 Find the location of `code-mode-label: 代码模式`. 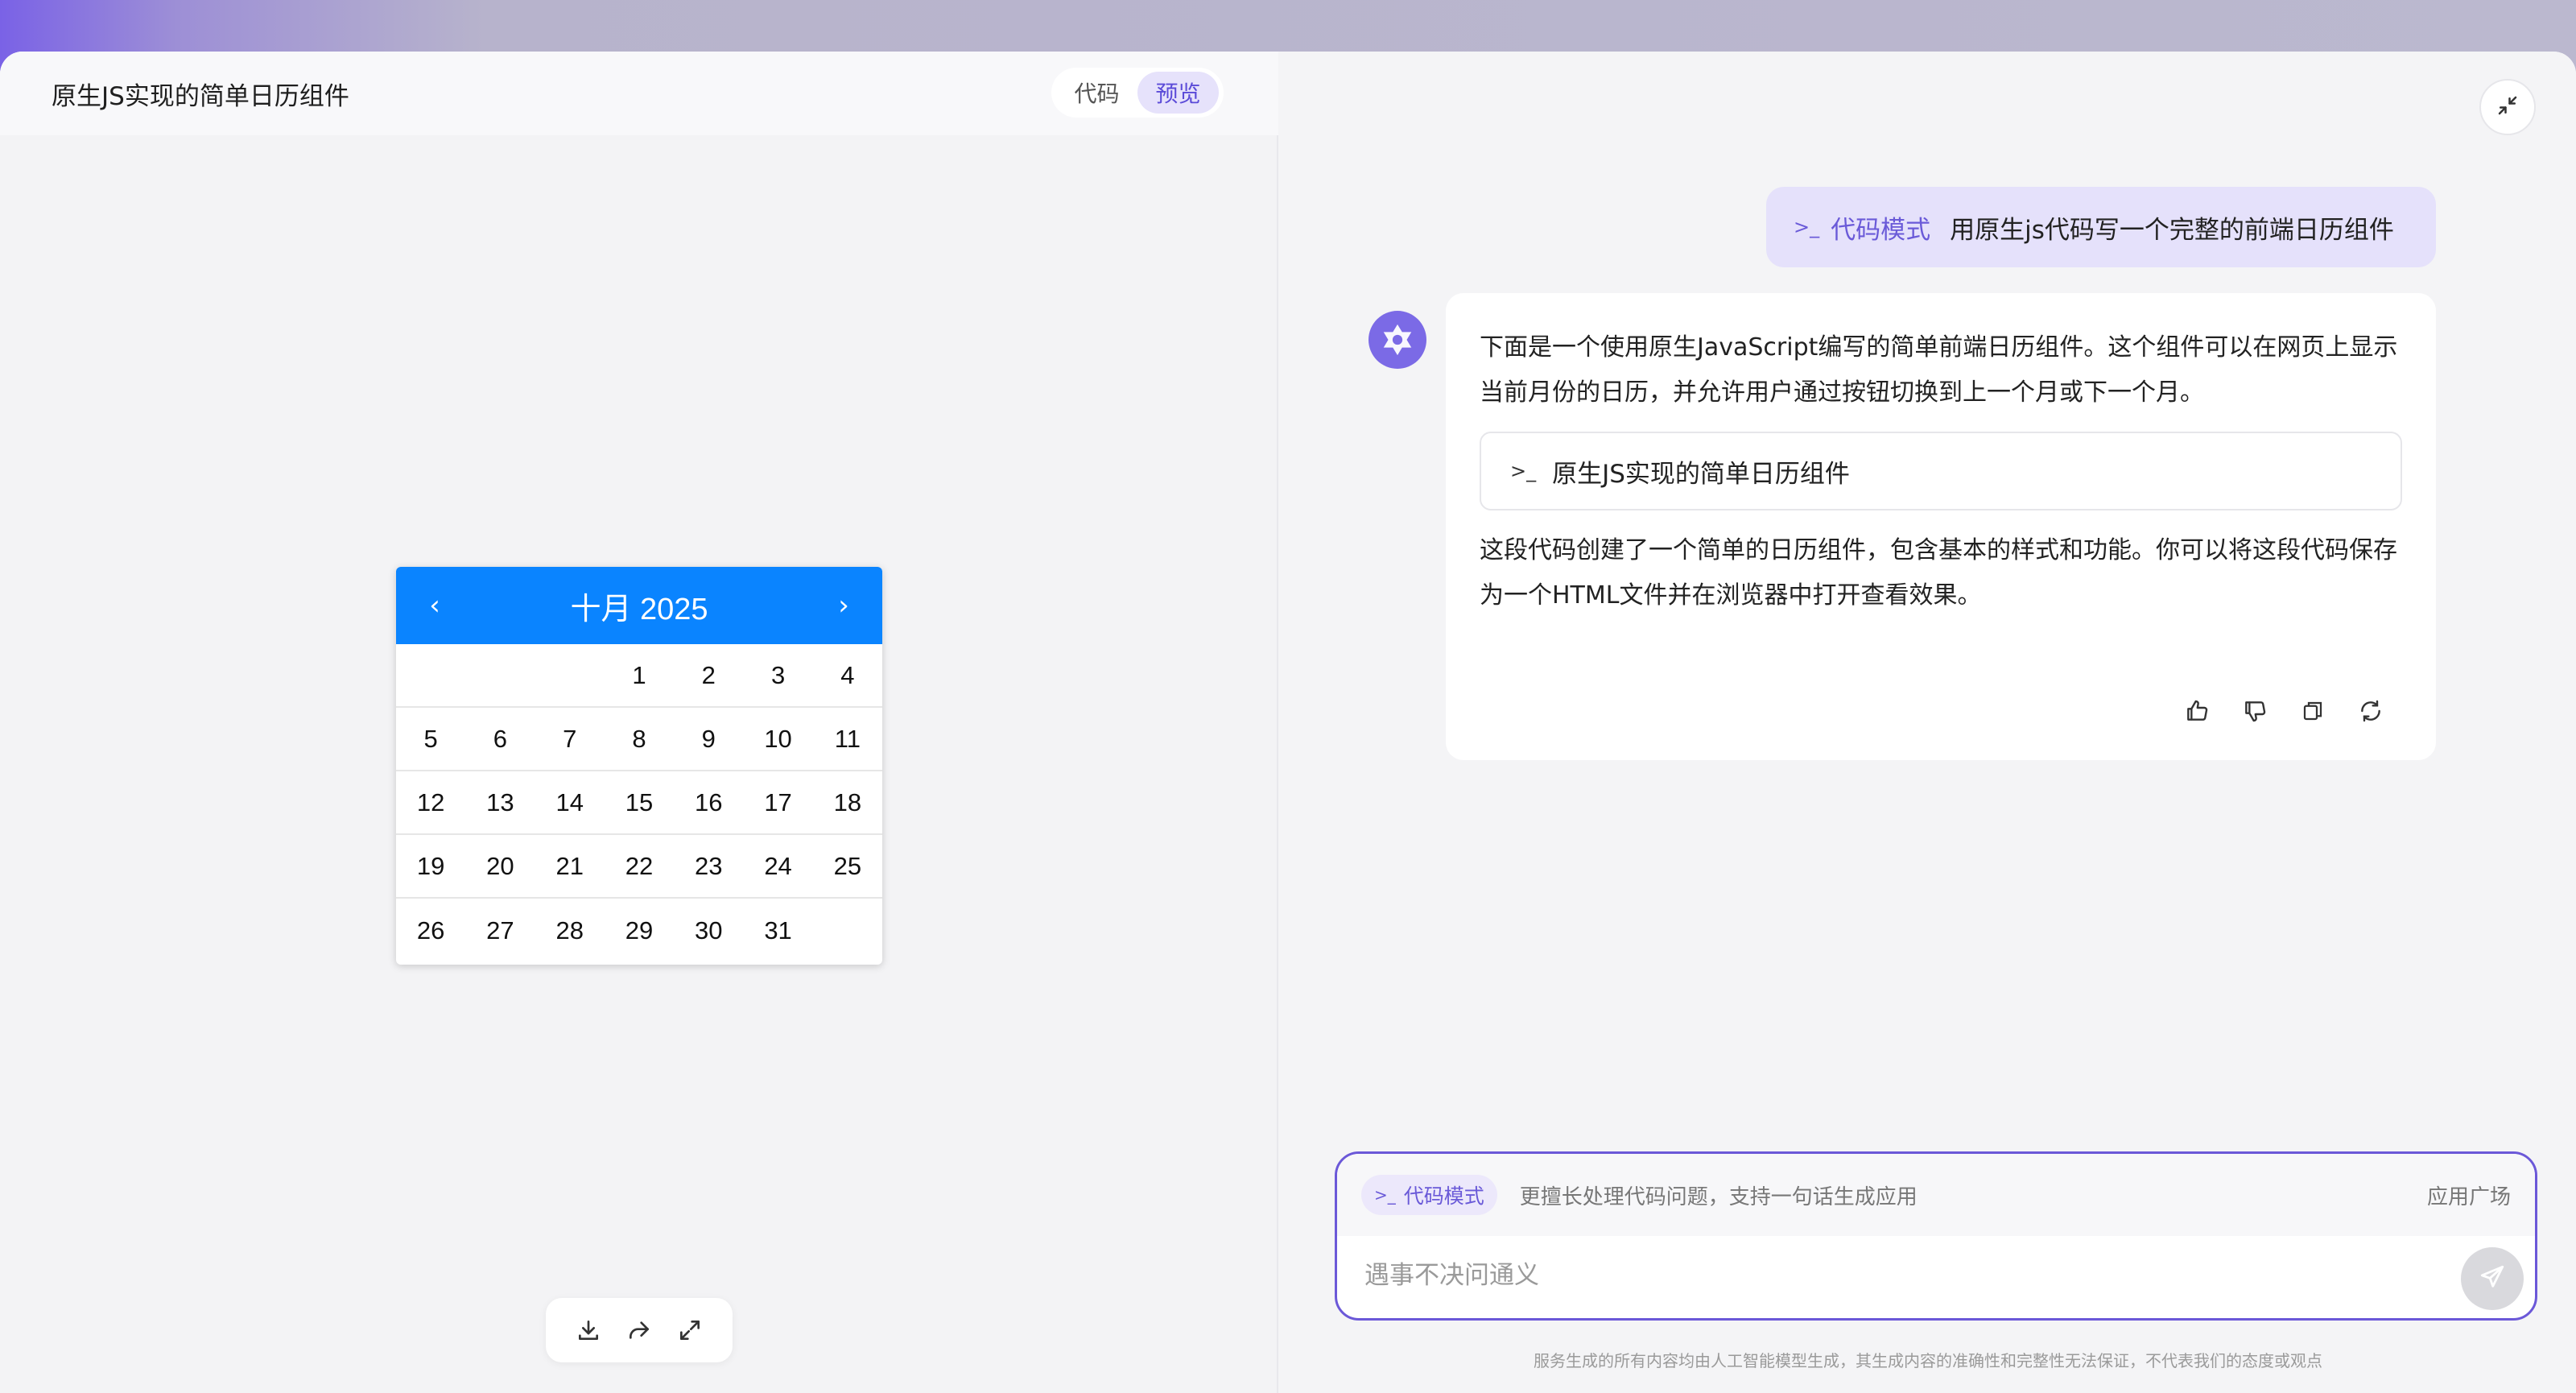

code-mode-label: 代码模式 is located at coordinates (1881, 230).